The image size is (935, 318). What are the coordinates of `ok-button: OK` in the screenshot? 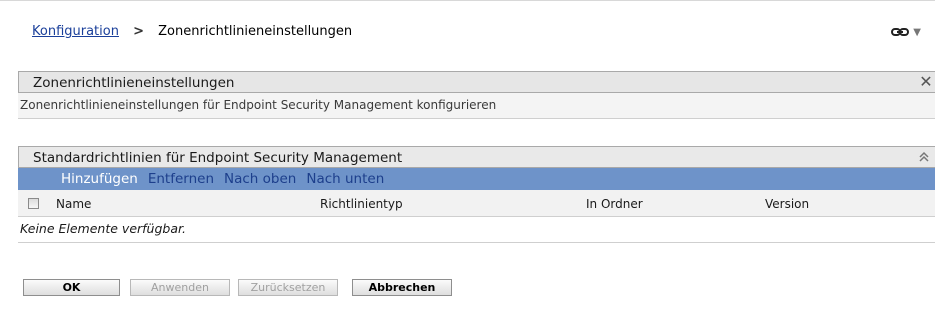 It's located at (71, 287).